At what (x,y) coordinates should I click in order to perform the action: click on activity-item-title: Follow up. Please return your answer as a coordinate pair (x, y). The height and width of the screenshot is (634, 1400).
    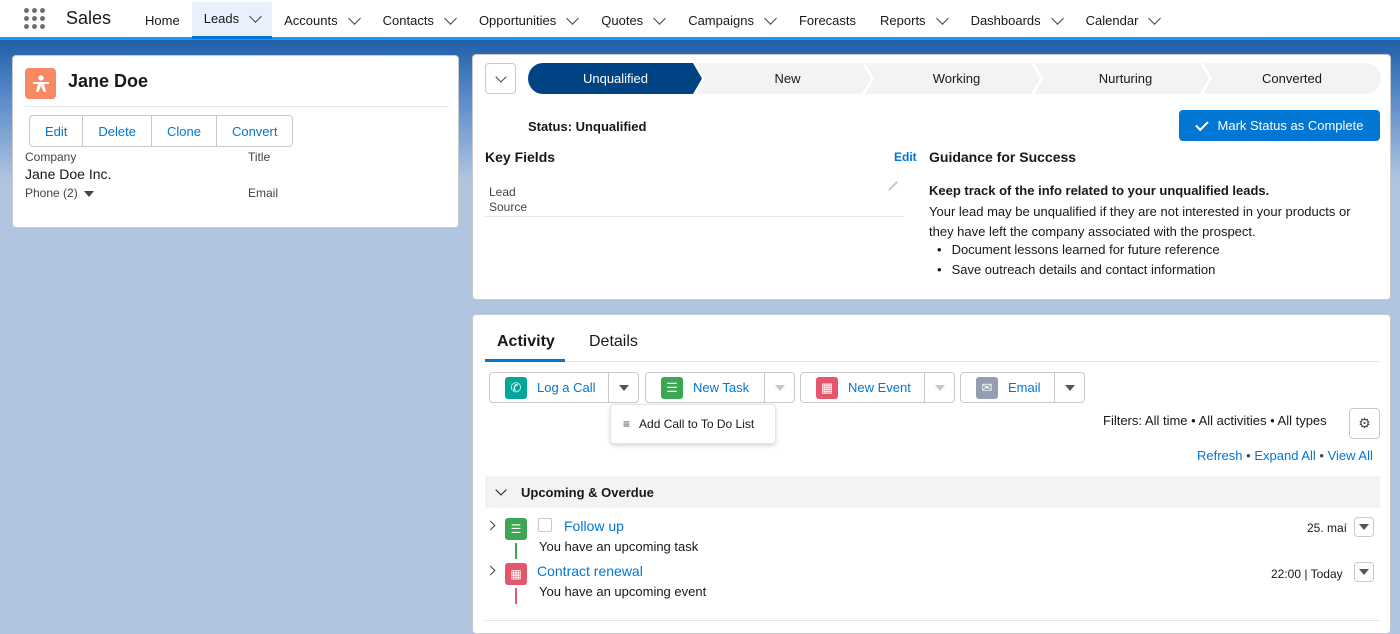
    Looking at the image, I should click on (594, 526).